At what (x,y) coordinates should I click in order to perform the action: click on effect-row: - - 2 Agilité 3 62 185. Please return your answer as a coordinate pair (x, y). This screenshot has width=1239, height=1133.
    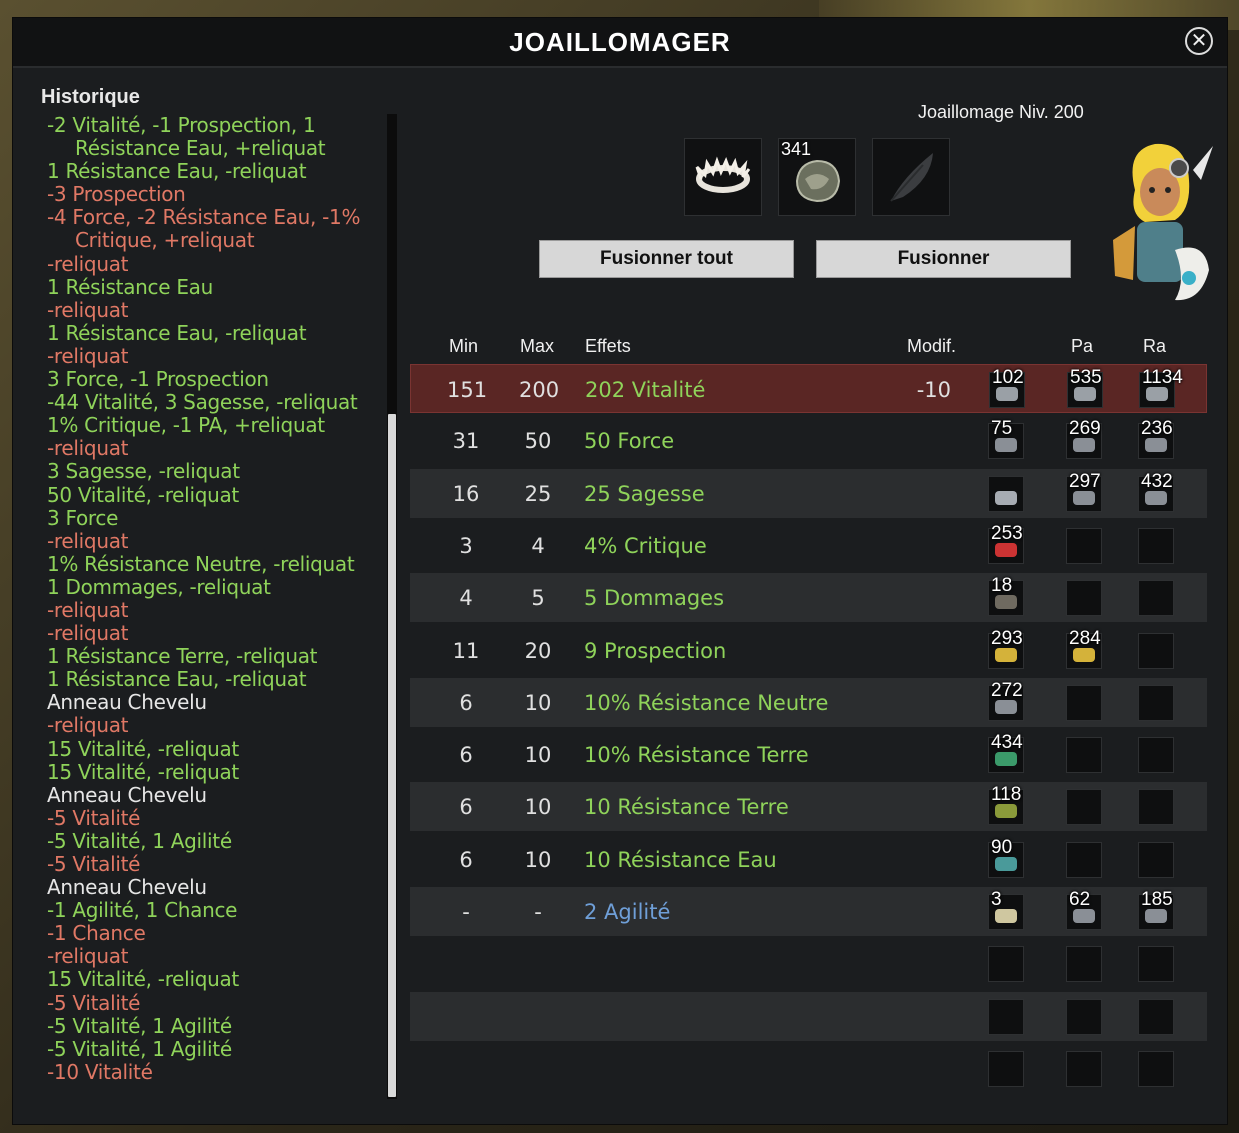
    Looking at the image, I should click on (808, 911).